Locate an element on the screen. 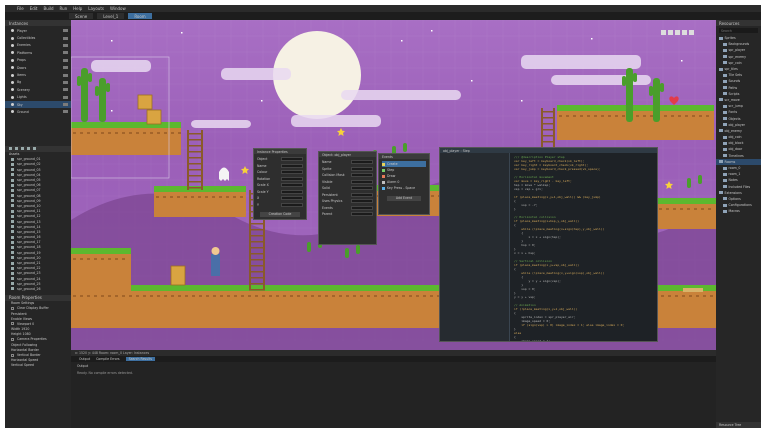  player-head is located at coordinates (215, 251).